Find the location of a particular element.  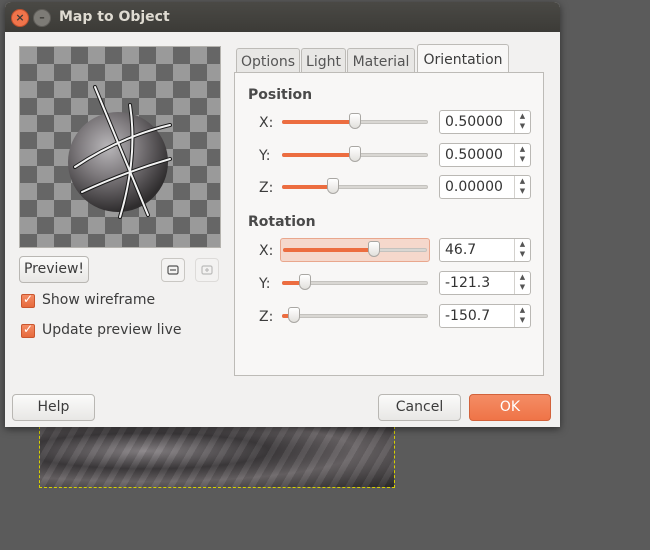

rotation-x-spinbox: 46.7 ▲ ▼ is located at coordinates (485, 250).